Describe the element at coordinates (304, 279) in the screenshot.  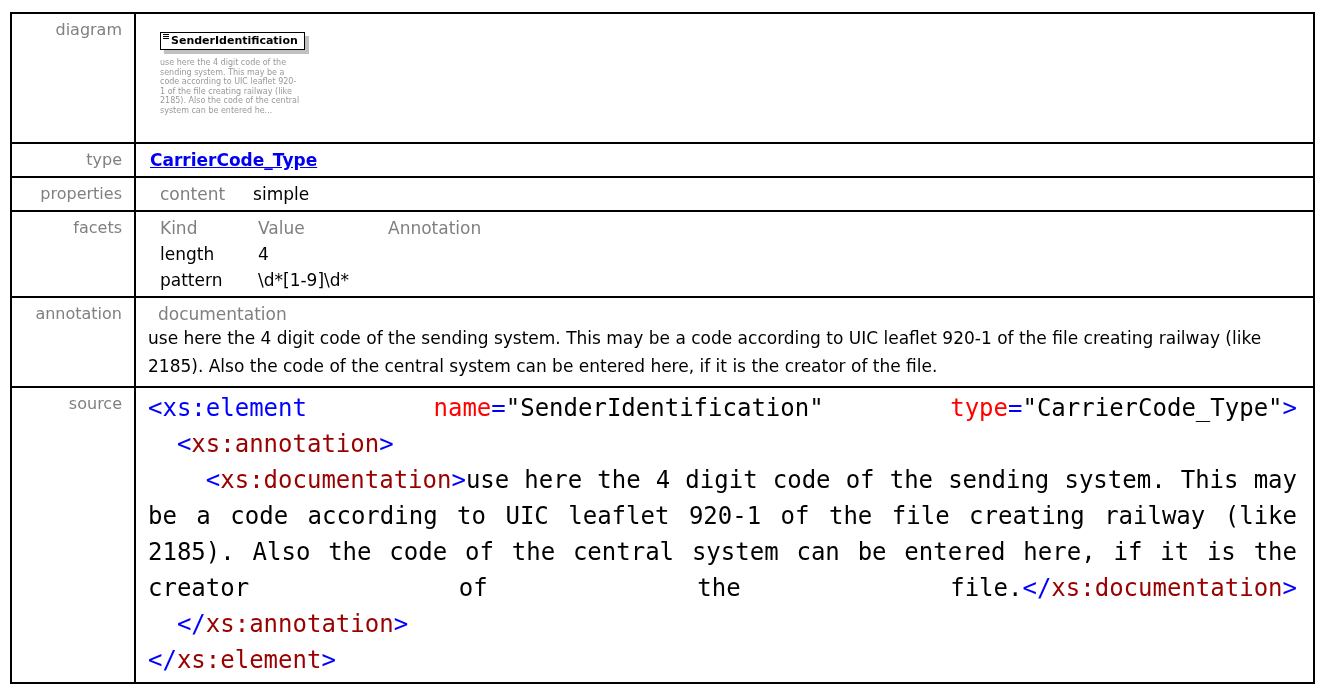
I see `facet-value: \d*[1-9]\d*` at that location.